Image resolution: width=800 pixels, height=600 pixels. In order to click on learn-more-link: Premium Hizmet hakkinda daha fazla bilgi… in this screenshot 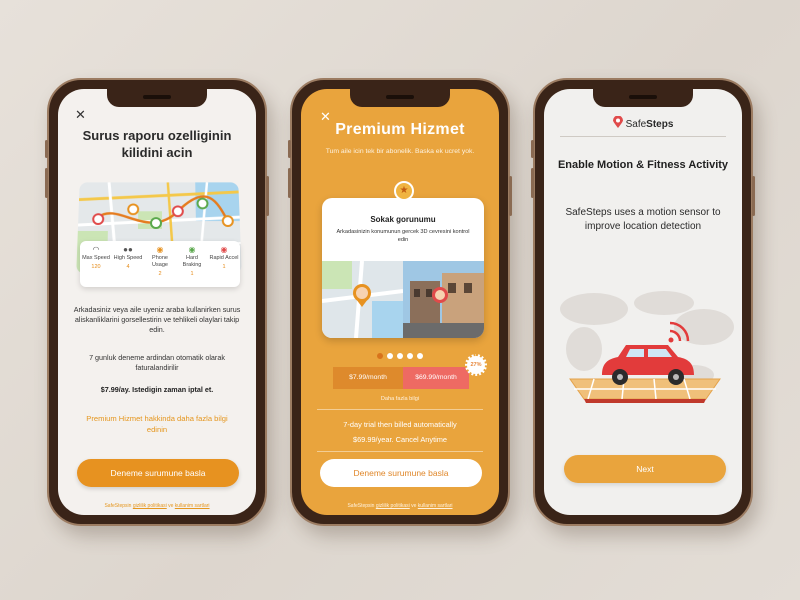, I will do `click(157, 424)`.